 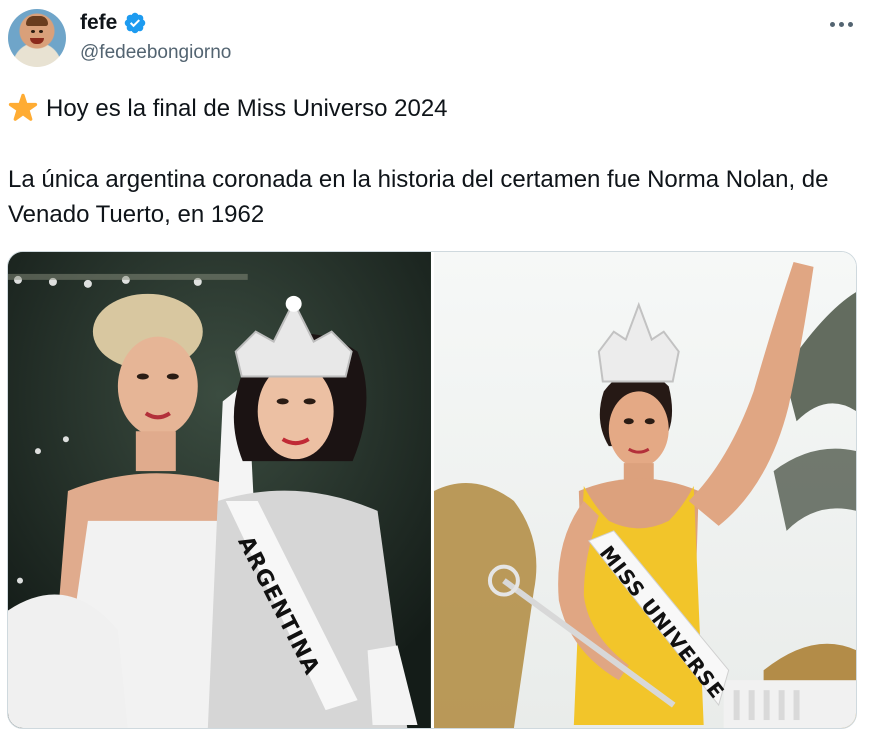 What do you see at coordinates (23, 107) in the screenshot?
I see `star-emoji-icon` at bounding box center [23, 107].